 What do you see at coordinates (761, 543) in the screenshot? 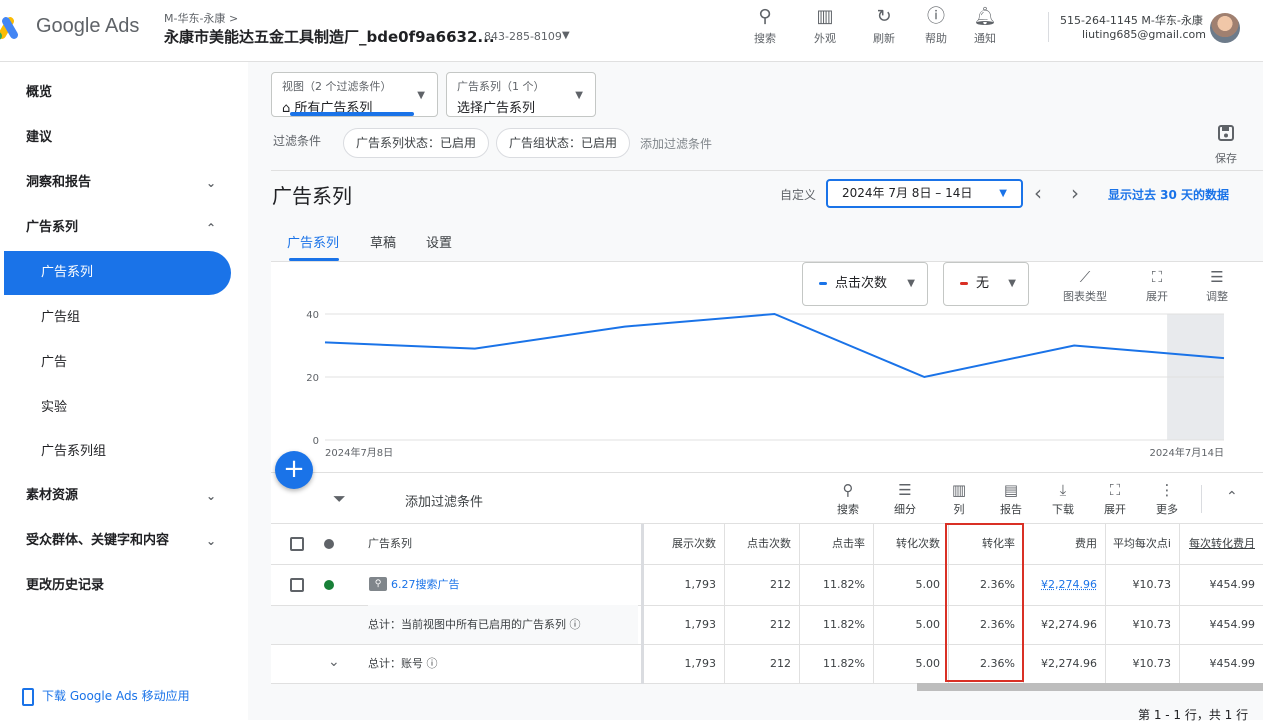
I see `column-header-clicks: 点击次数` at bounding box center [761, 543].